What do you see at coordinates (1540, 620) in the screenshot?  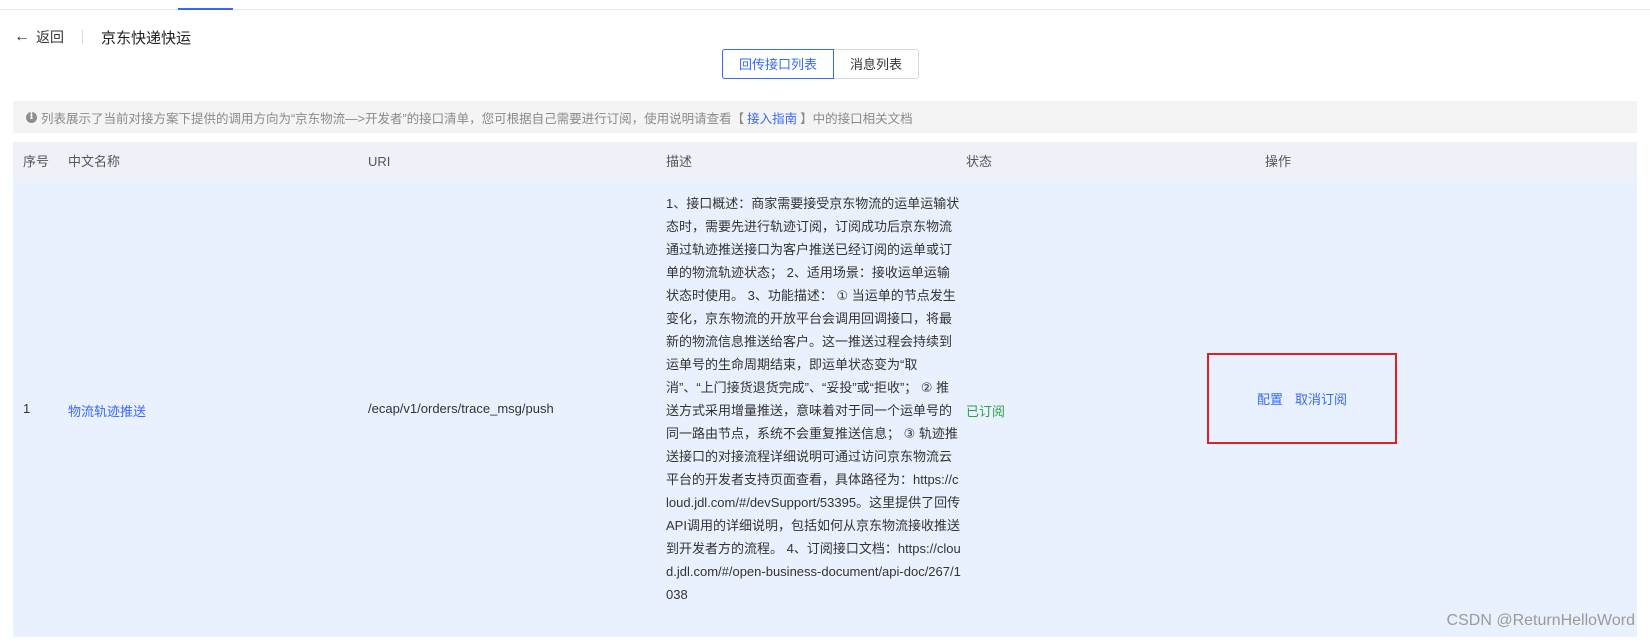 I see `watermark: CSDN @ReturnHelloWord` at bounding box center [1540, 620].